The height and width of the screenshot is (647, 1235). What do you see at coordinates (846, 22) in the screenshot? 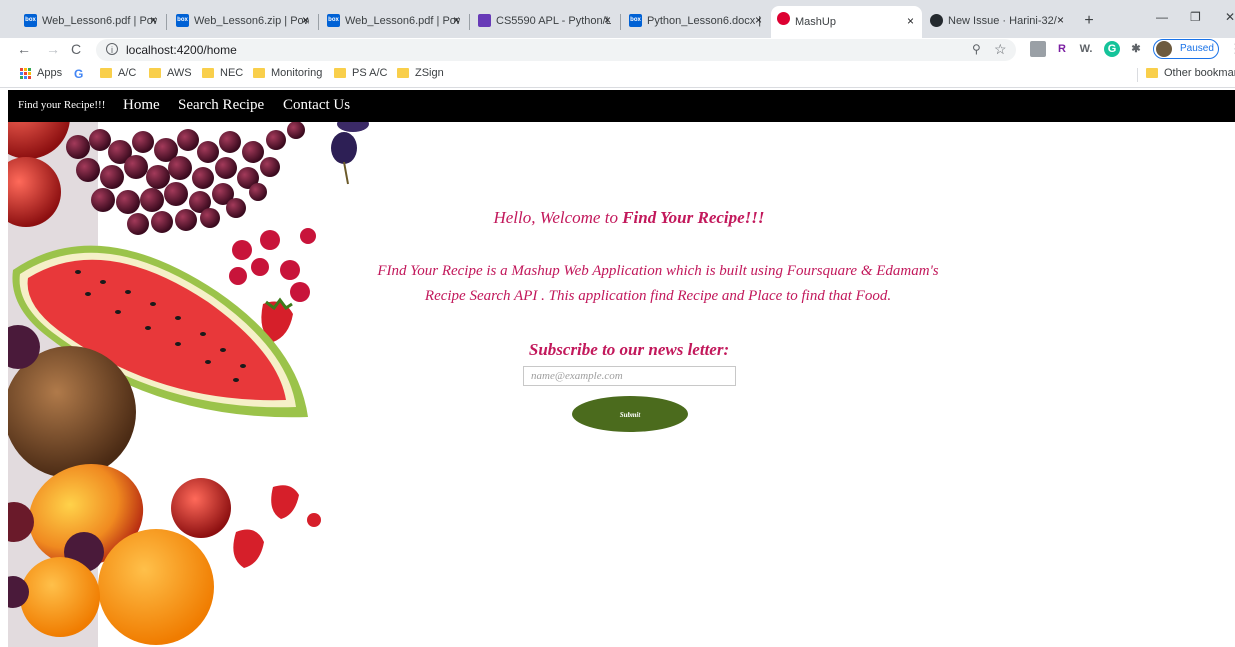
I see `tab-mashup-active: MashUp ×` at bounding box center [846, 22].